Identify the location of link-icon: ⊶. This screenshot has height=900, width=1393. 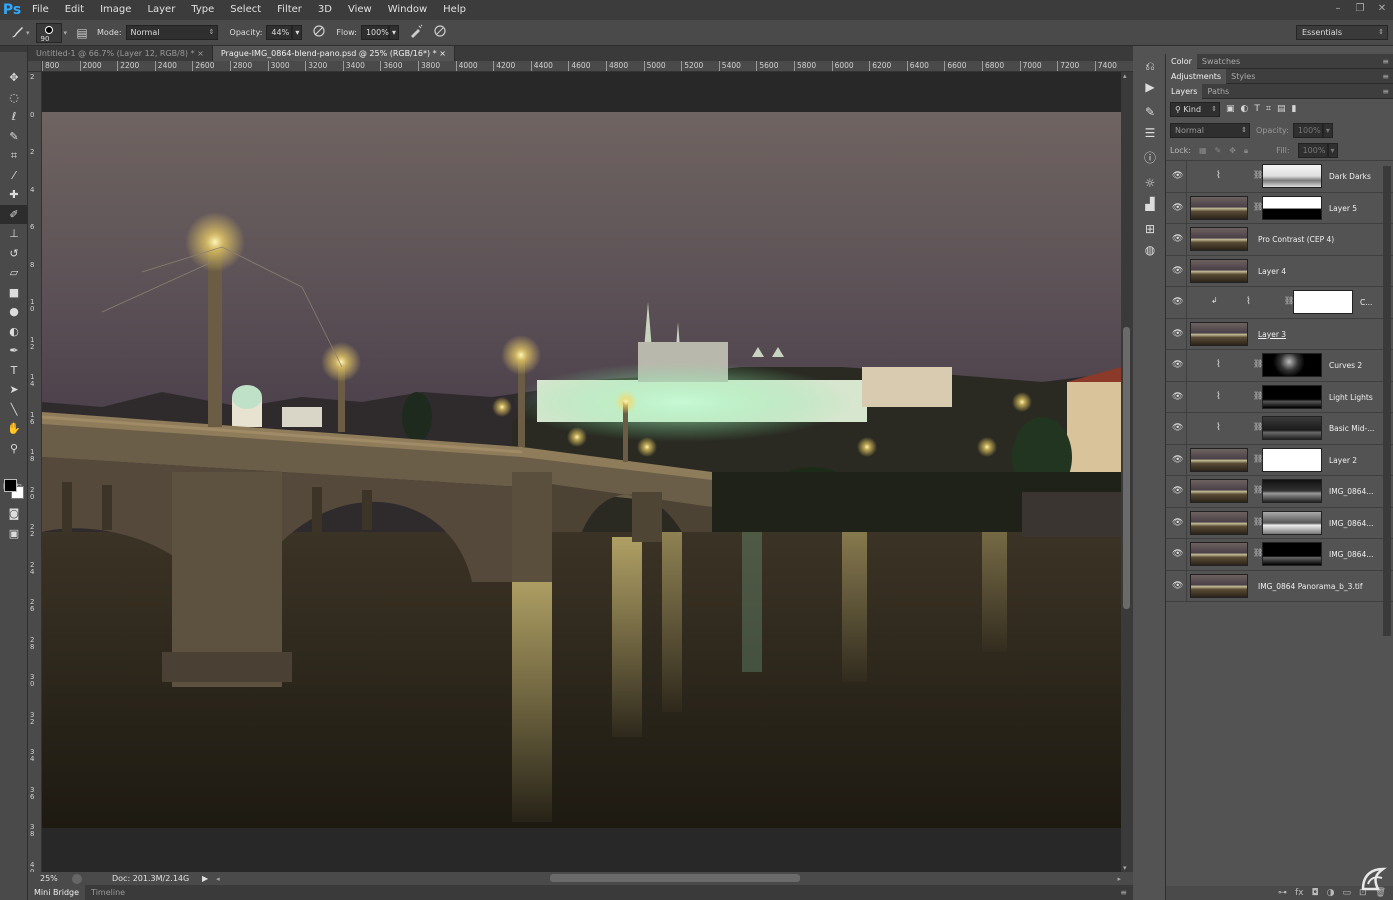
(1282, 893).